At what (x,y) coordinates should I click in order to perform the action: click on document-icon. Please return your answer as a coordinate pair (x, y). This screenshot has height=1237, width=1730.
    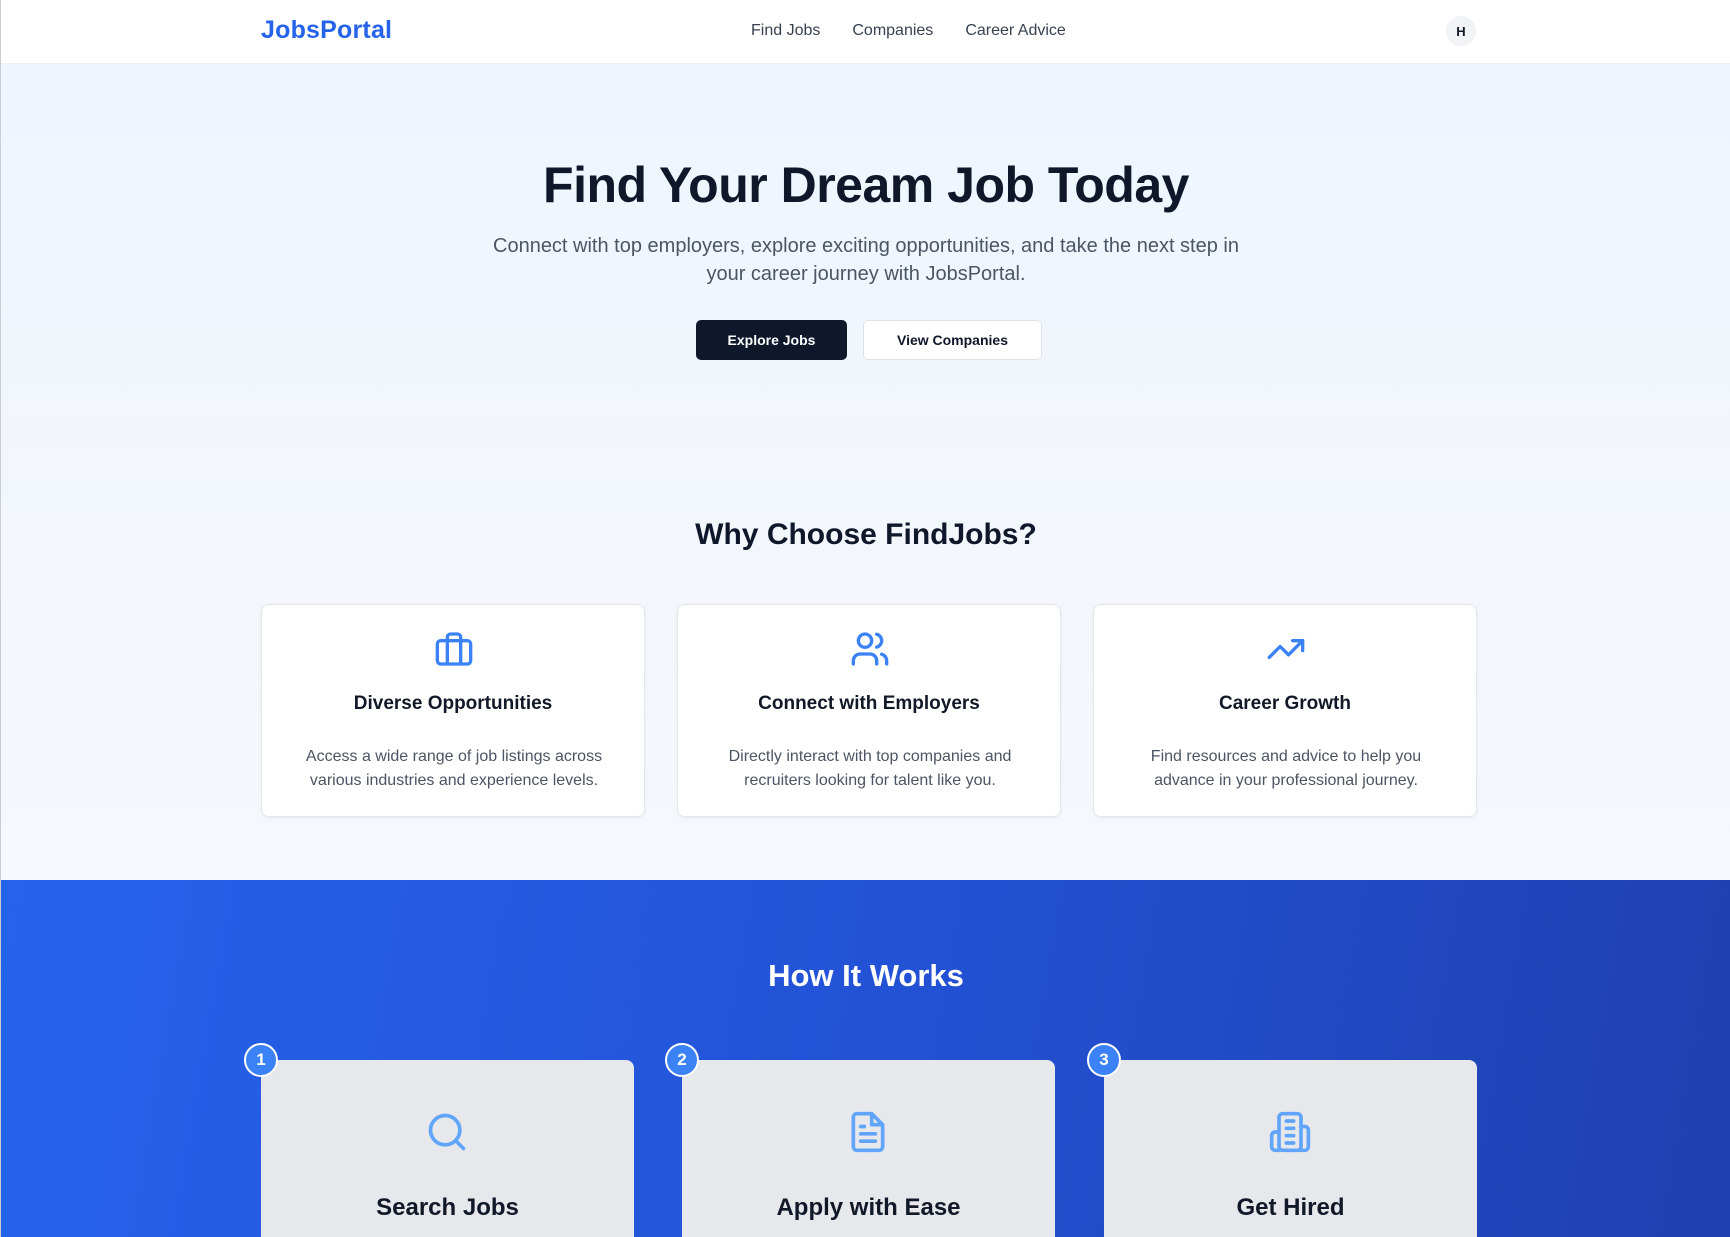
    Looking at the image, I should click on (868, 1132).